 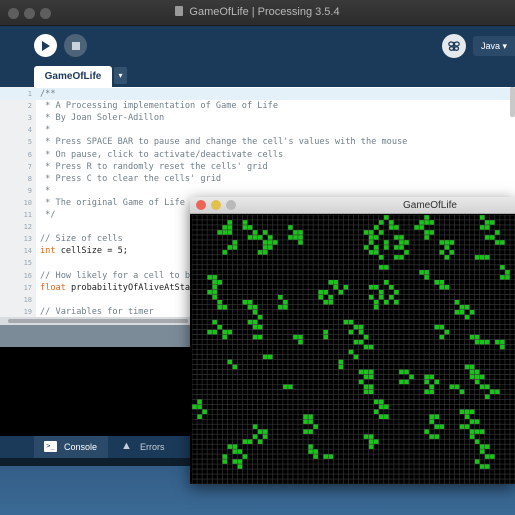 I want to click on tab-menu-button: ▾, so click(x=120, y=75).